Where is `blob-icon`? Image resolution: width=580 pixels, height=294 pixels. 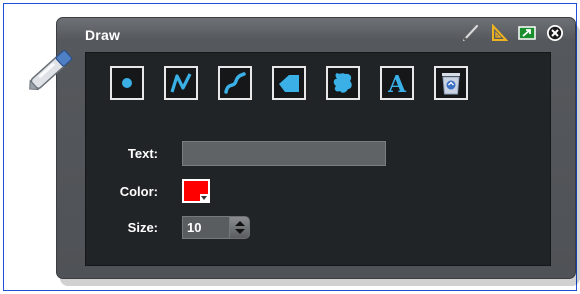
blob-icon is located at coordinates (342, 83).